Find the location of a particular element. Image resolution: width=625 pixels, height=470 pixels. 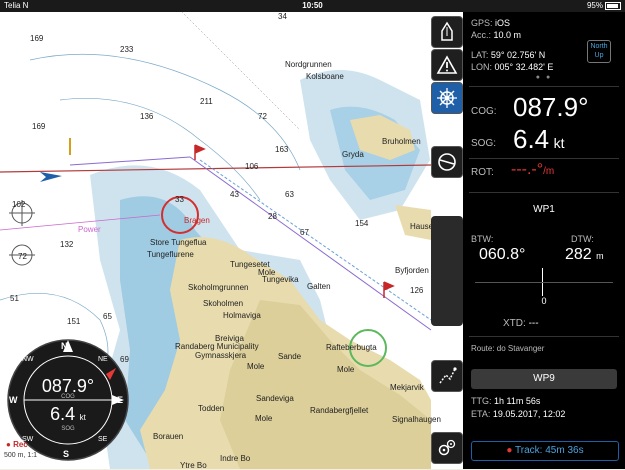

map-label-mekjarvik: Mekjarvik is located at coordinates (407, 387).